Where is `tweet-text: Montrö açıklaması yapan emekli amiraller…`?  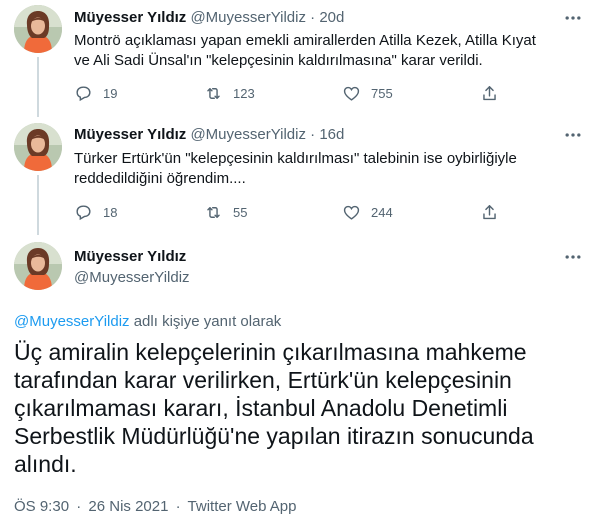
tweet-text: Montrö açıklaması yapan emekli amiraller… is located at coordinates (305, 50).